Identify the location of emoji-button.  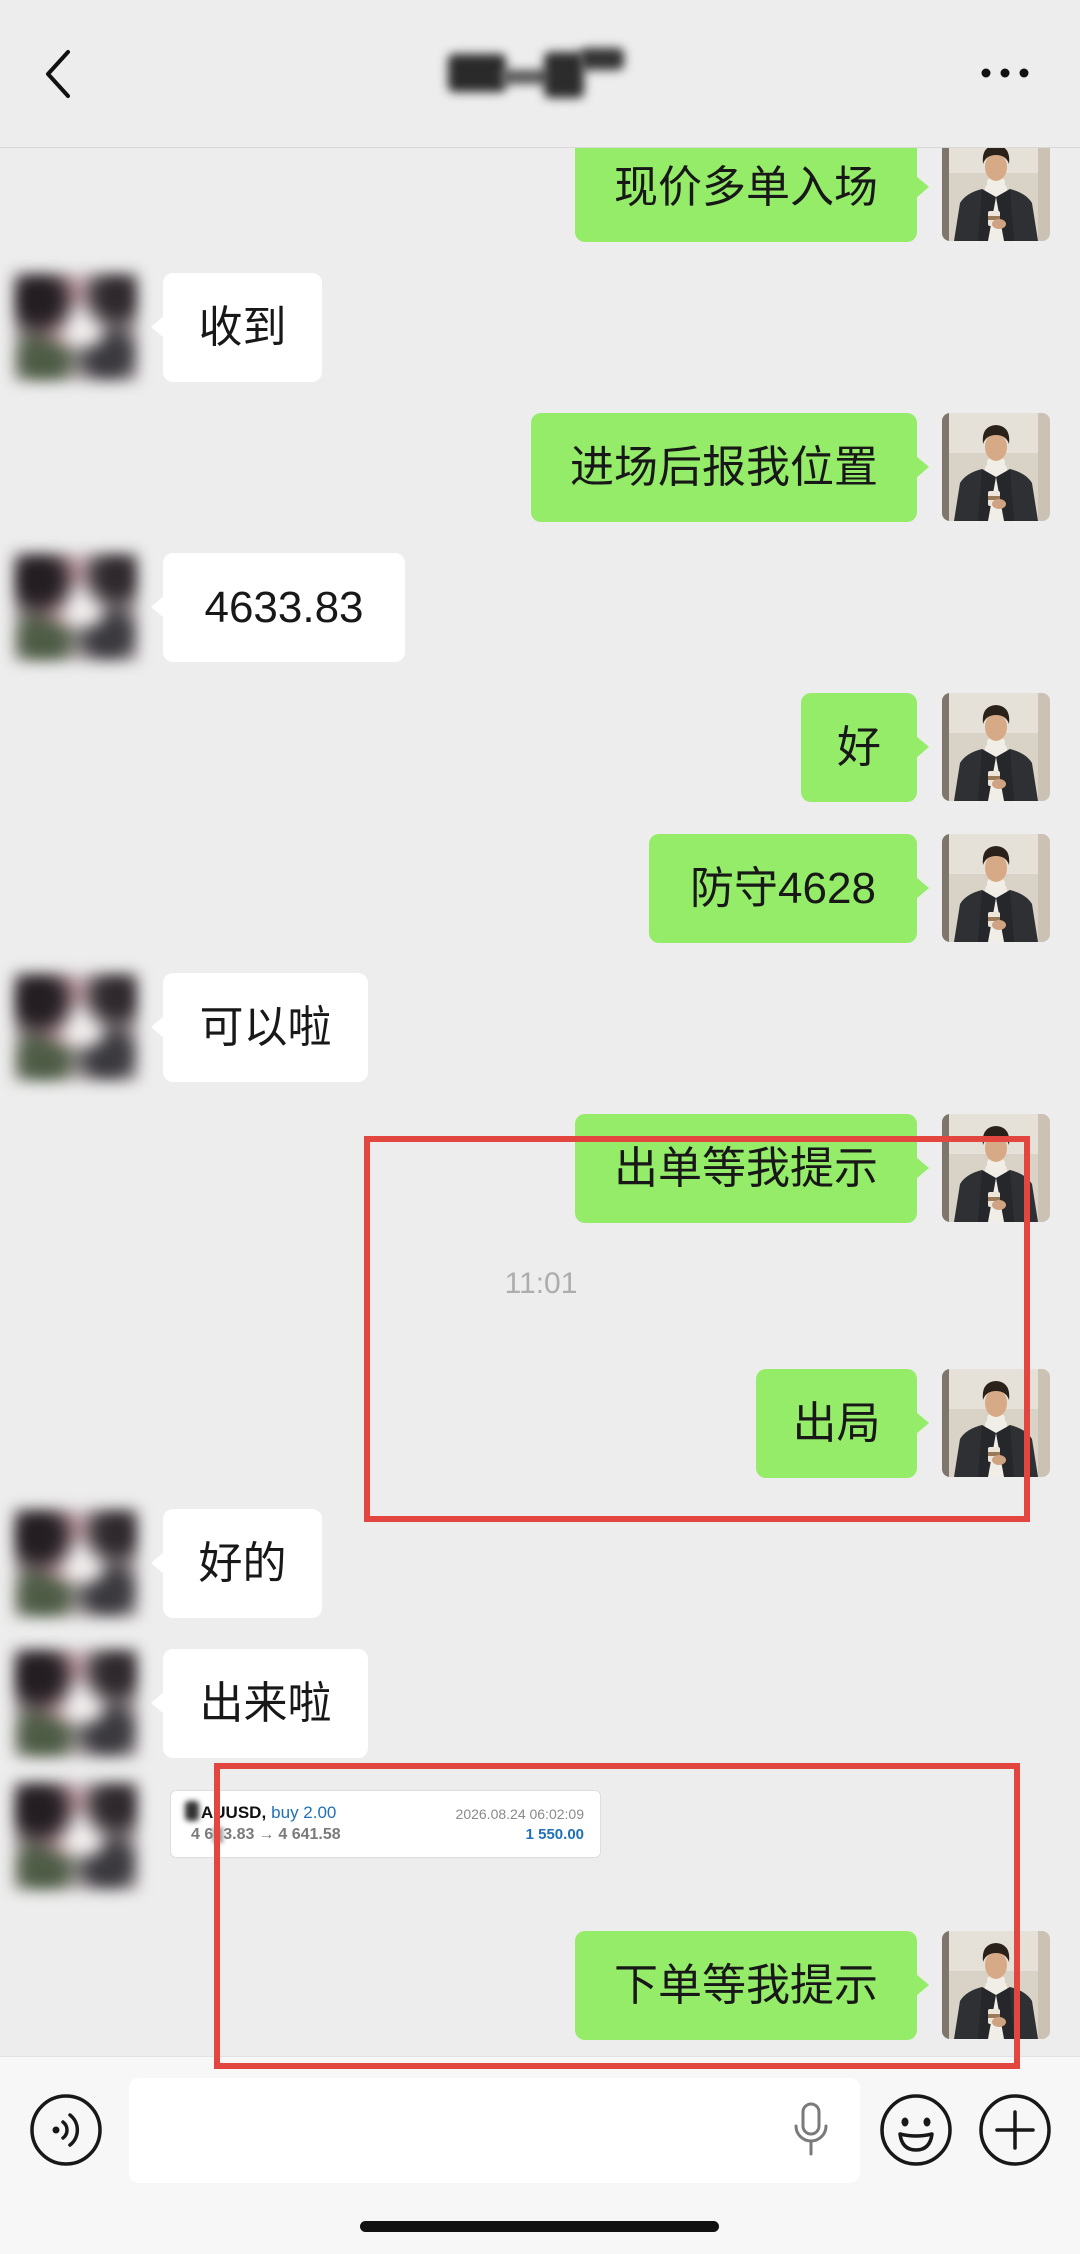
(916, 2130).